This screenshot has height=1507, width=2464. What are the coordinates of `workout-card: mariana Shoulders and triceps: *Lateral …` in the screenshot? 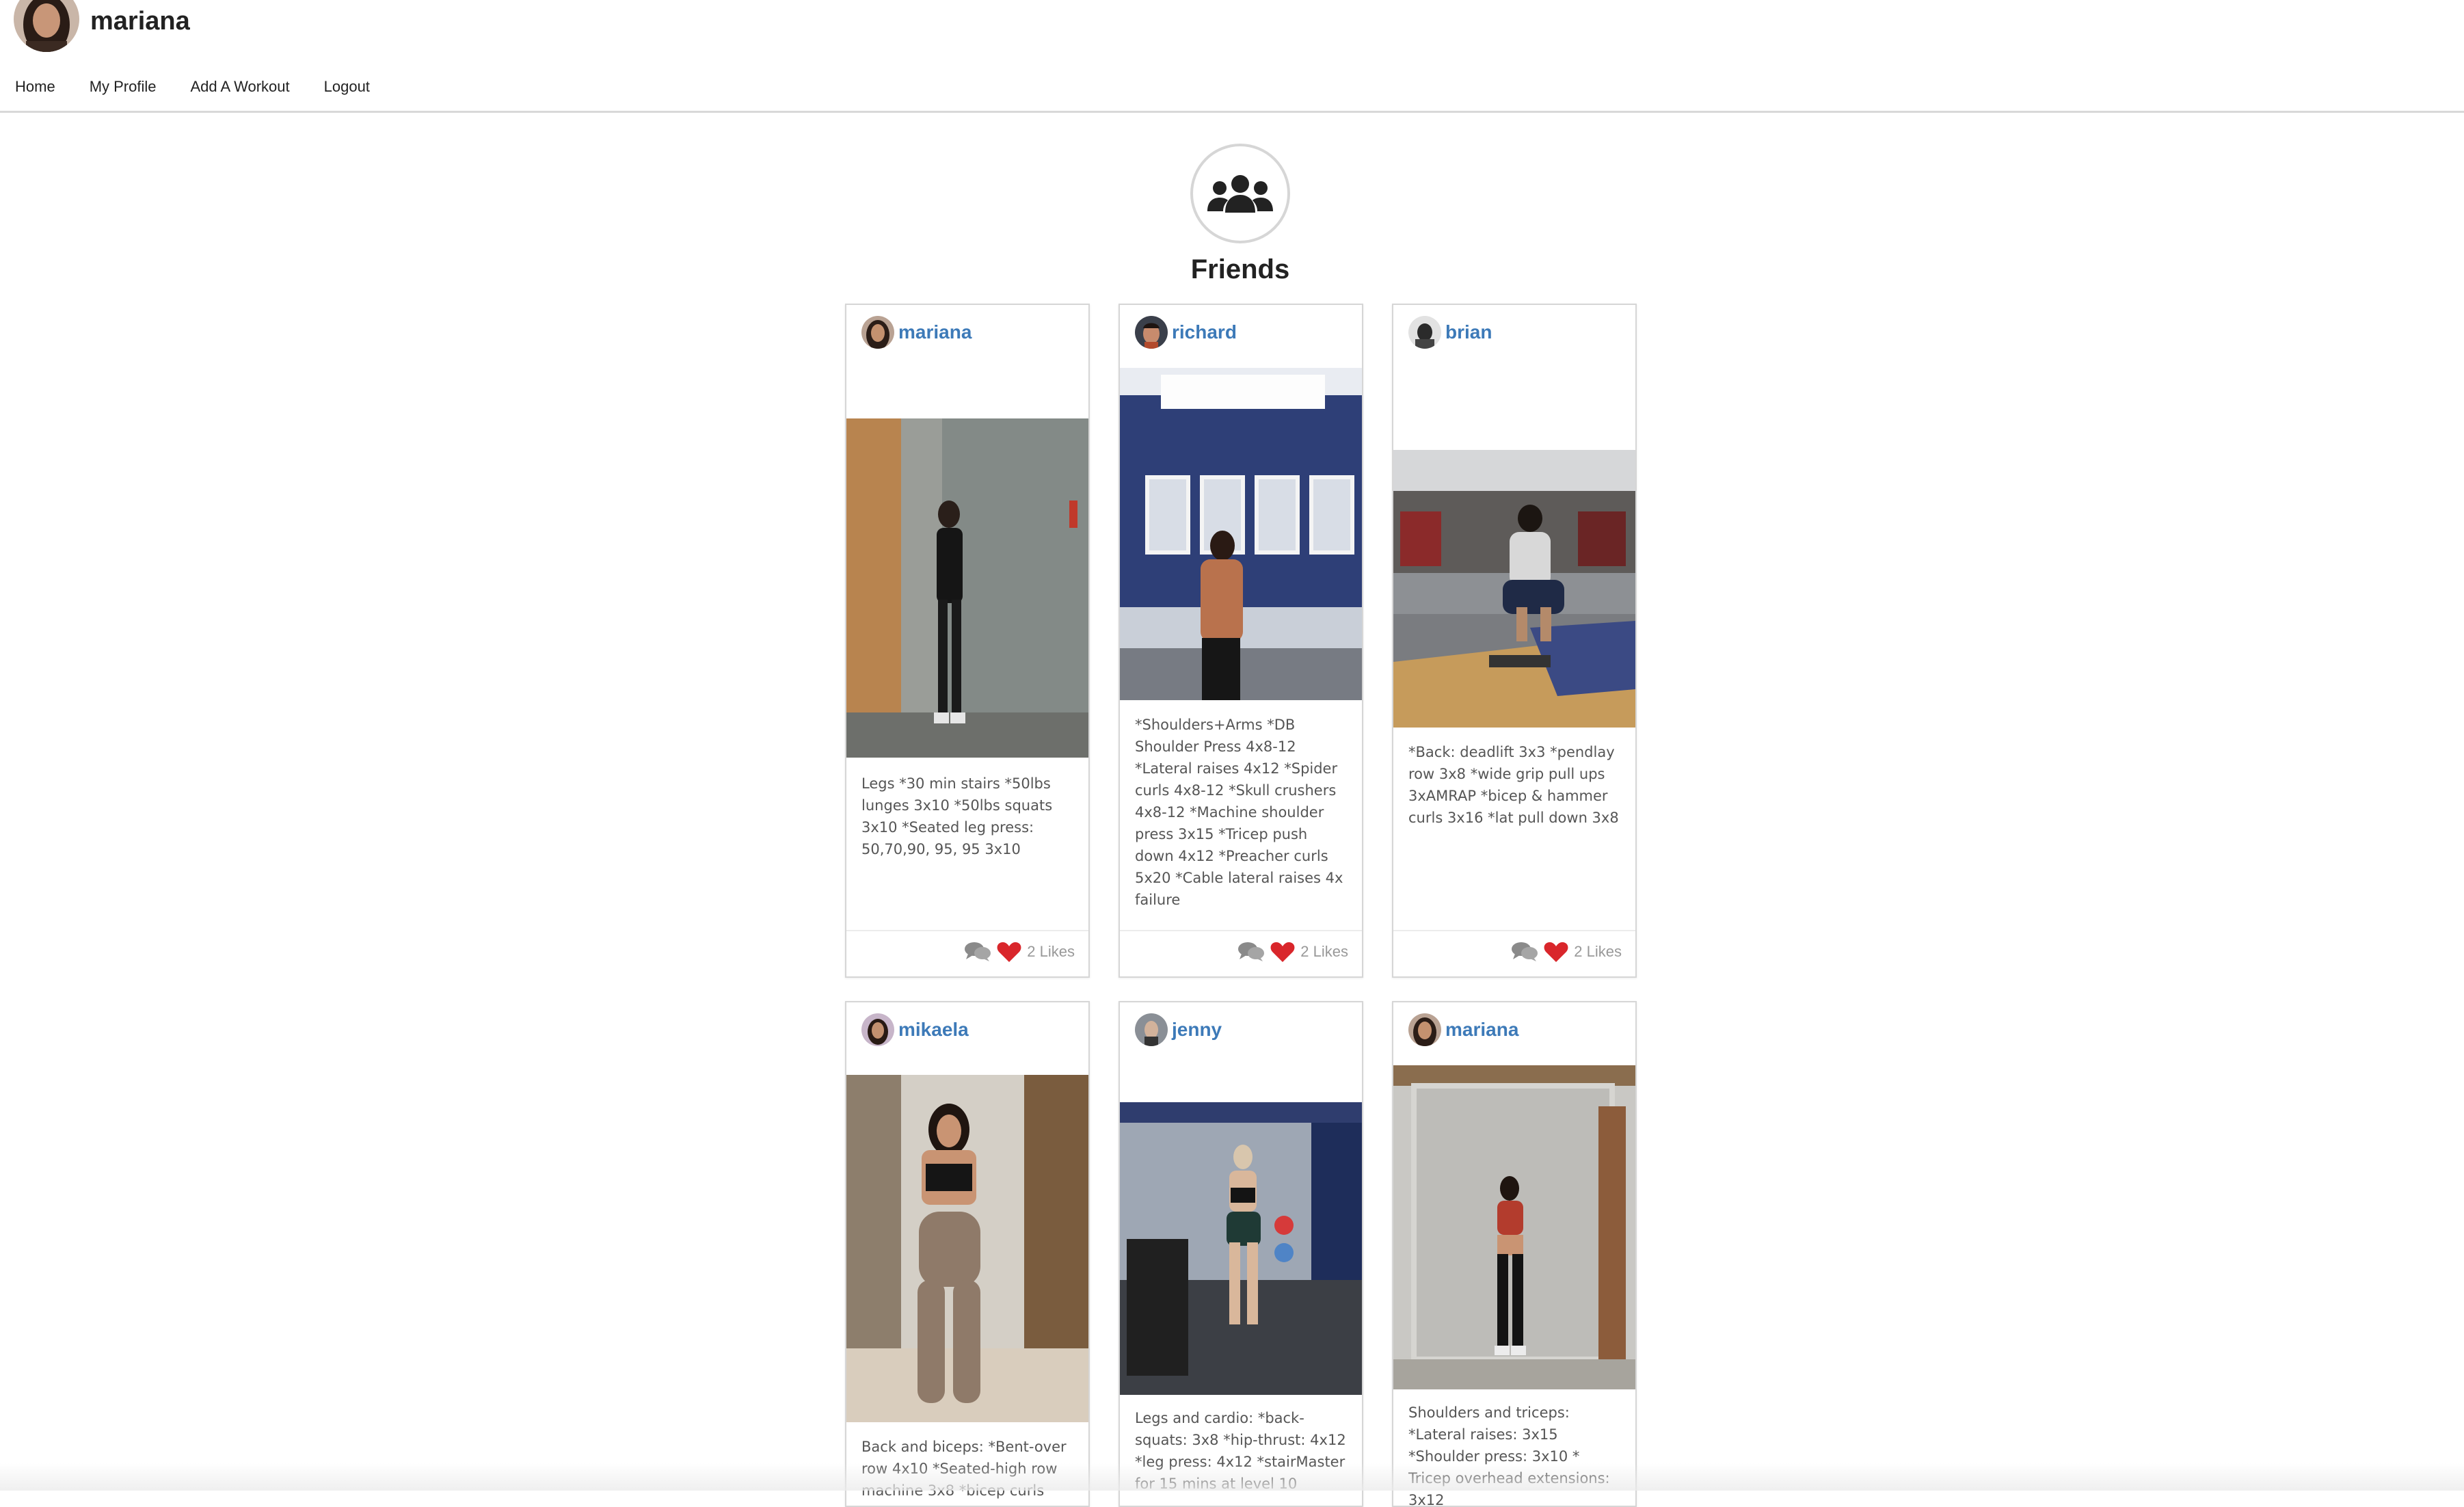 It's located at (1514, 1254).